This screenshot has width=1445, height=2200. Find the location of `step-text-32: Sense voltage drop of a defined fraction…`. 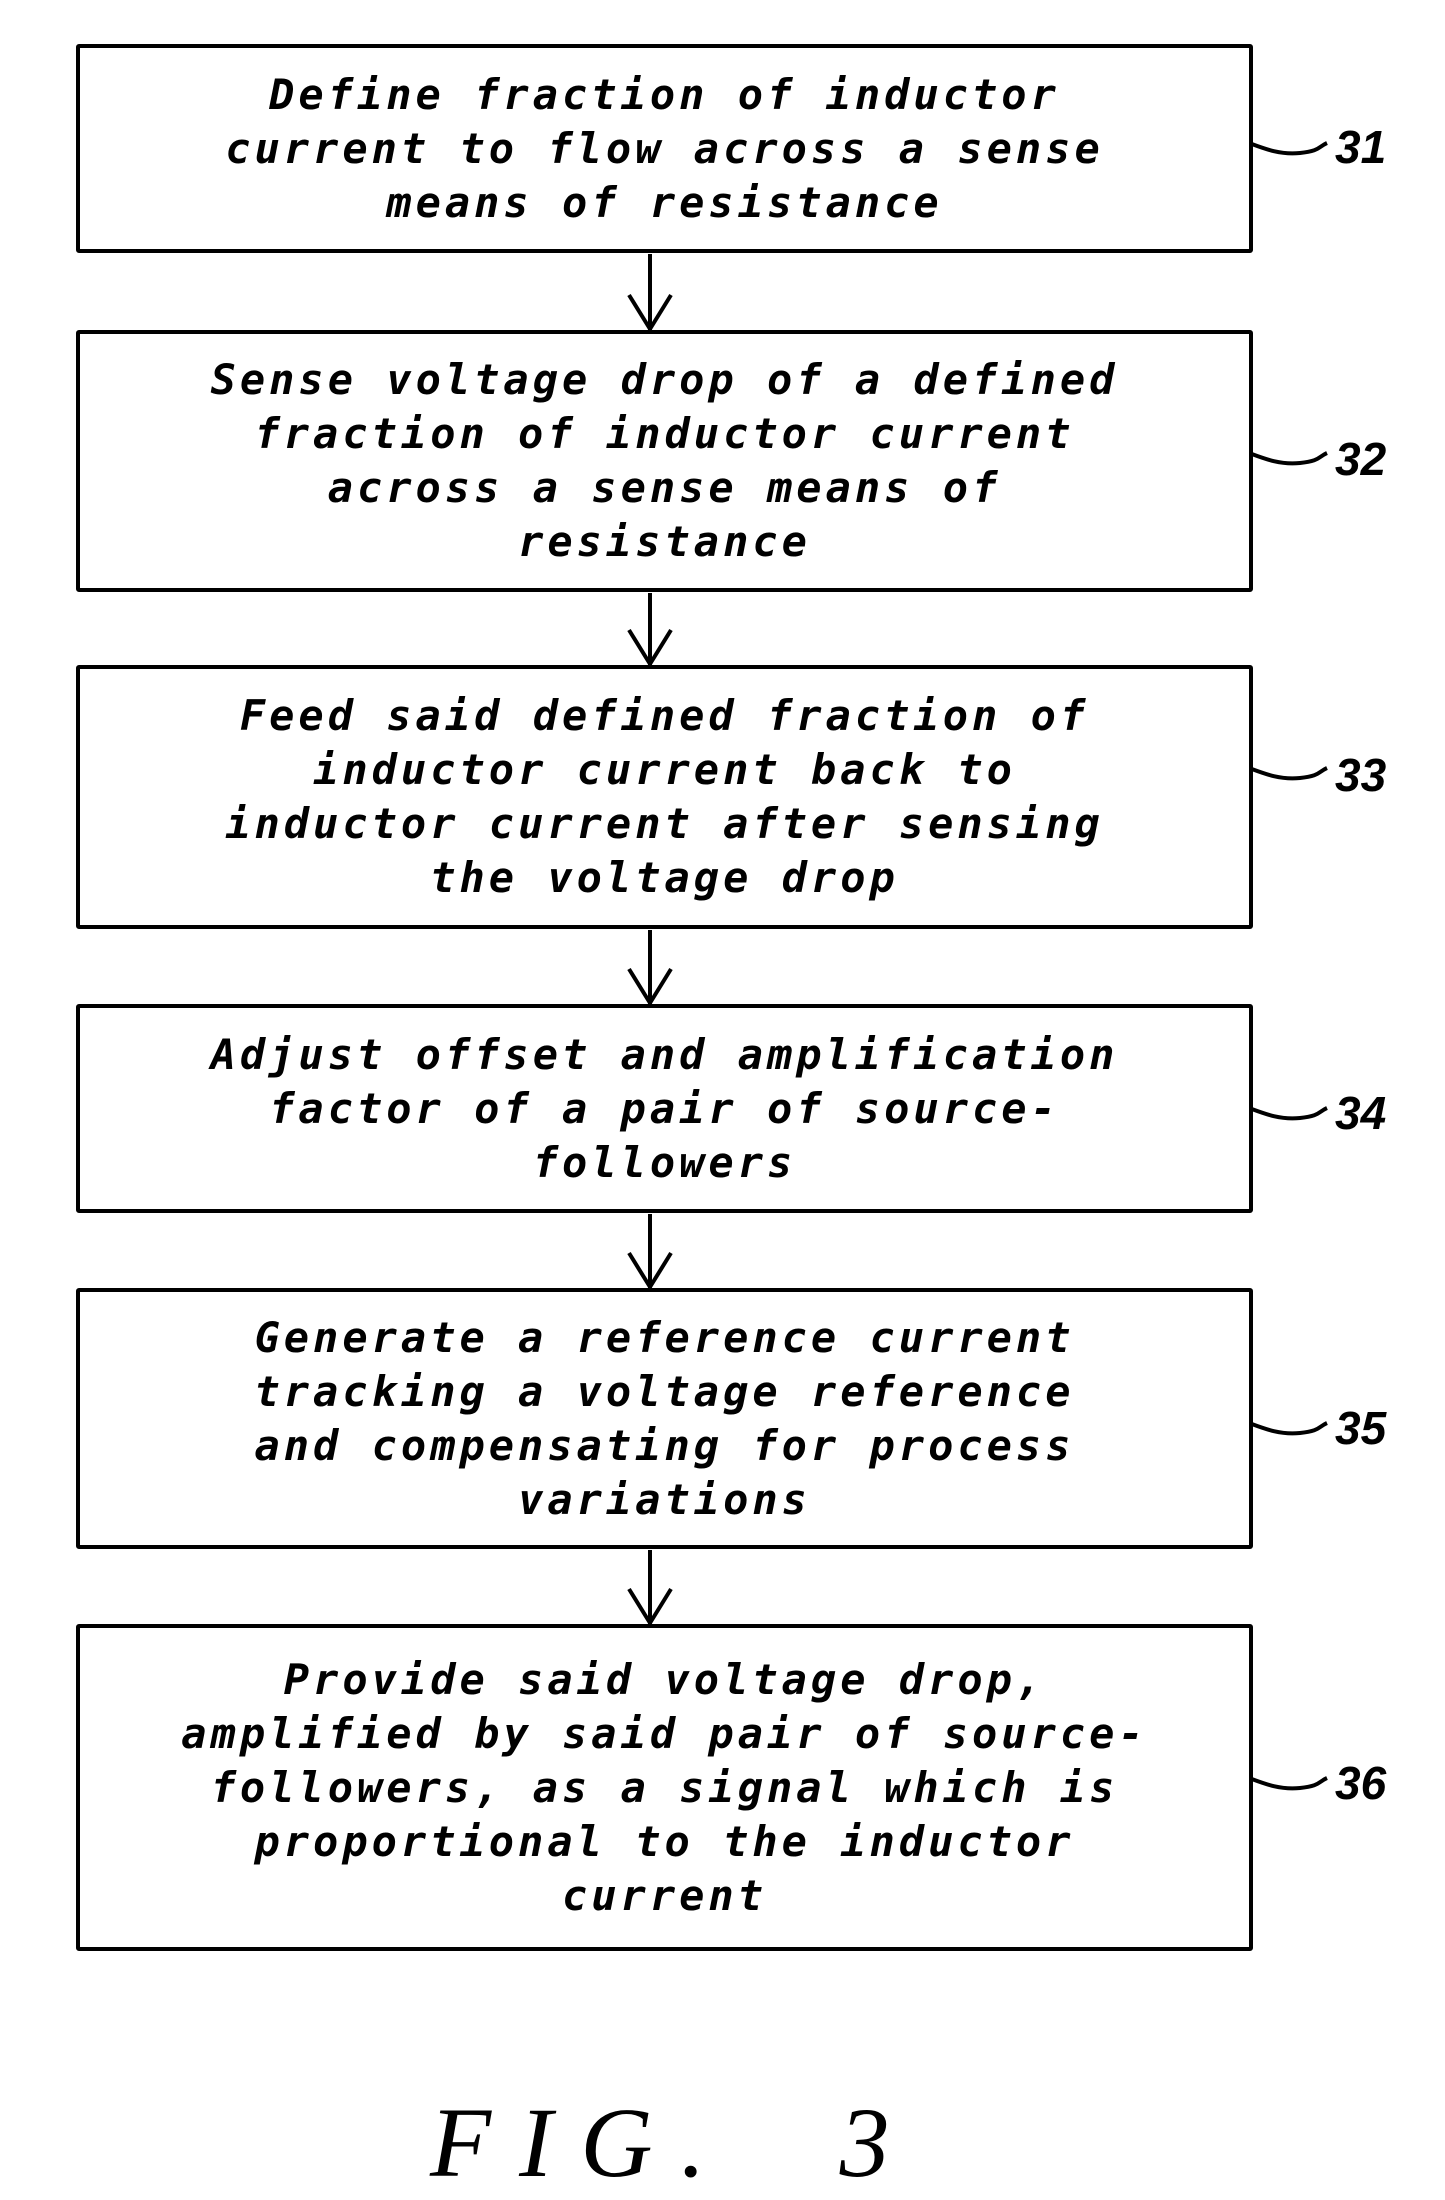

step-text-32: Sense voltage drop of a defined fraction… is located at coordinates (664, 460).